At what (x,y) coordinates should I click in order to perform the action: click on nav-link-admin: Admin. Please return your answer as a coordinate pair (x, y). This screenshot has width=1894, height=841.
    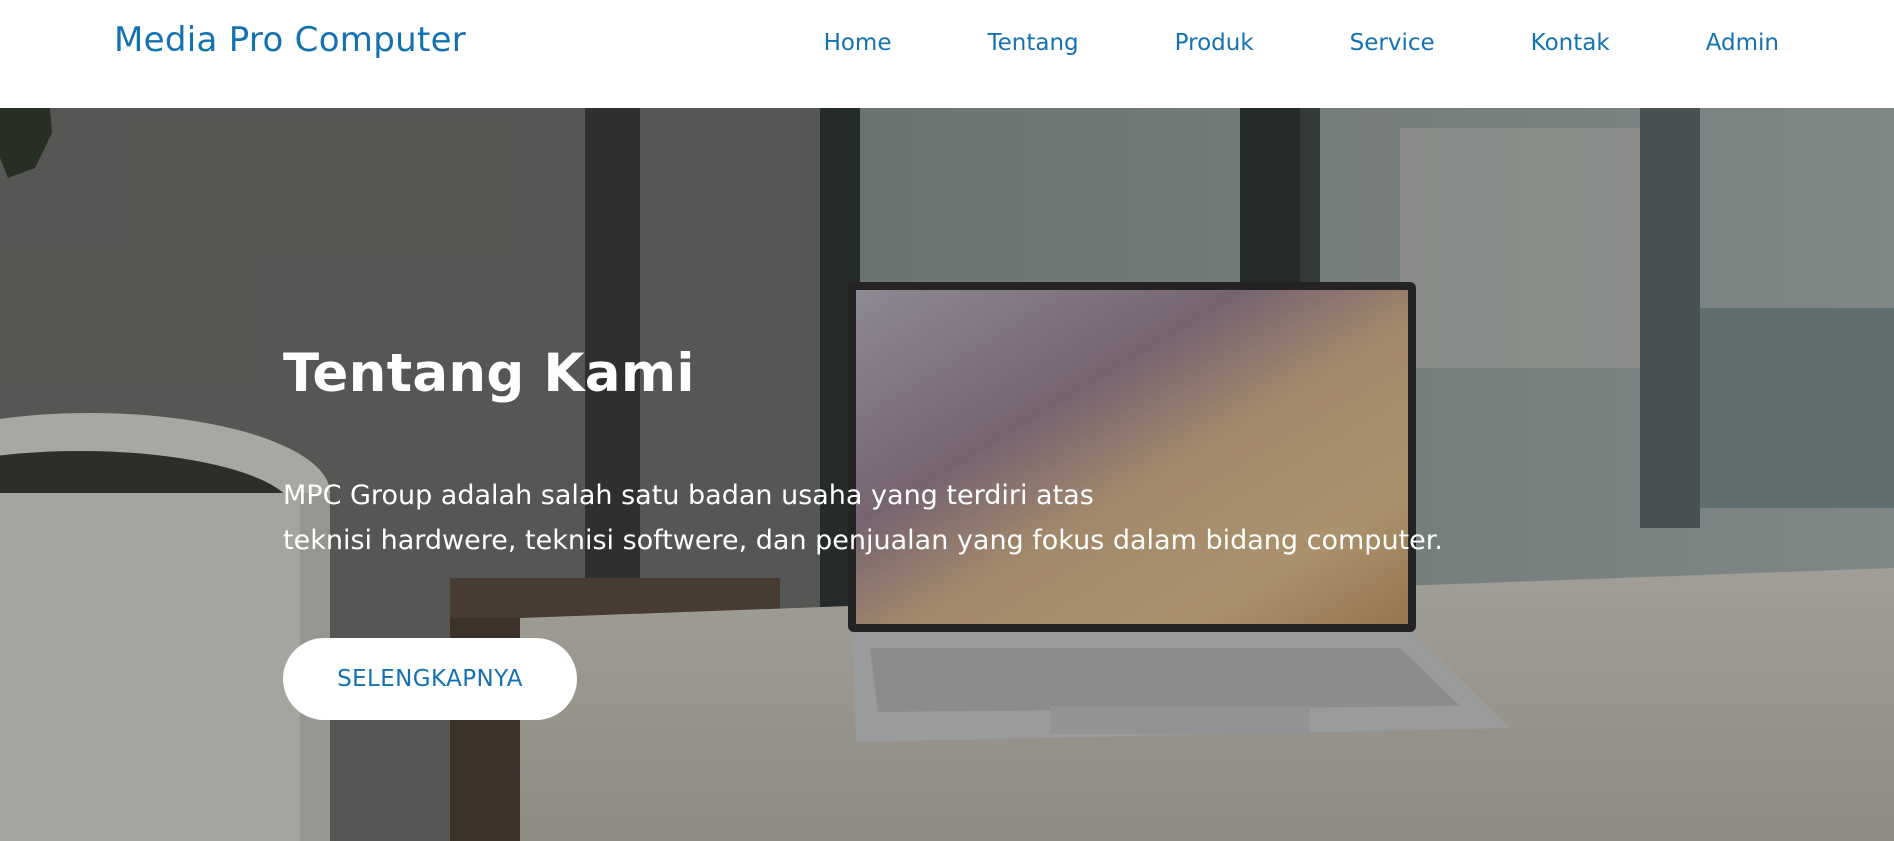
    Looking at the image, I should click on (1742, 43).